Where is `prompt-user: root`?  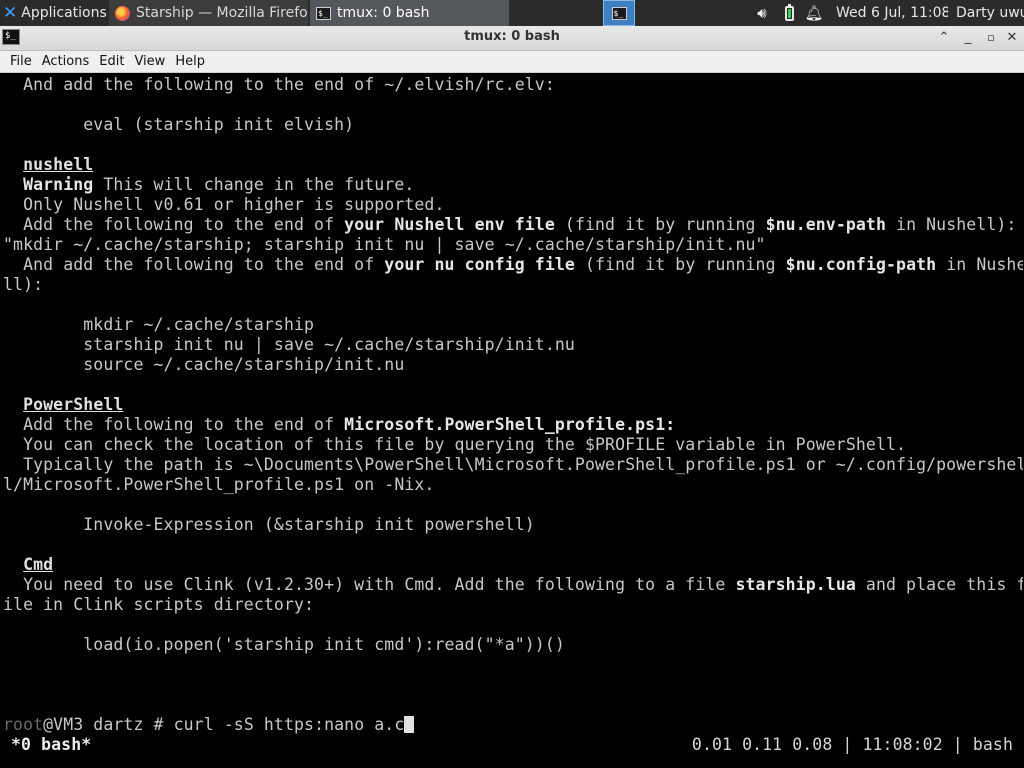 prompt-user: root is located at coordinates (23, 724).